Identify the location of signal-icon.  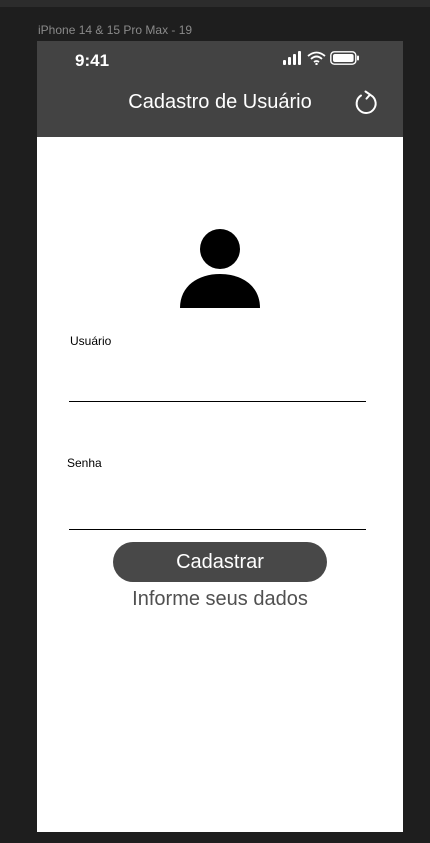
(292, 58).